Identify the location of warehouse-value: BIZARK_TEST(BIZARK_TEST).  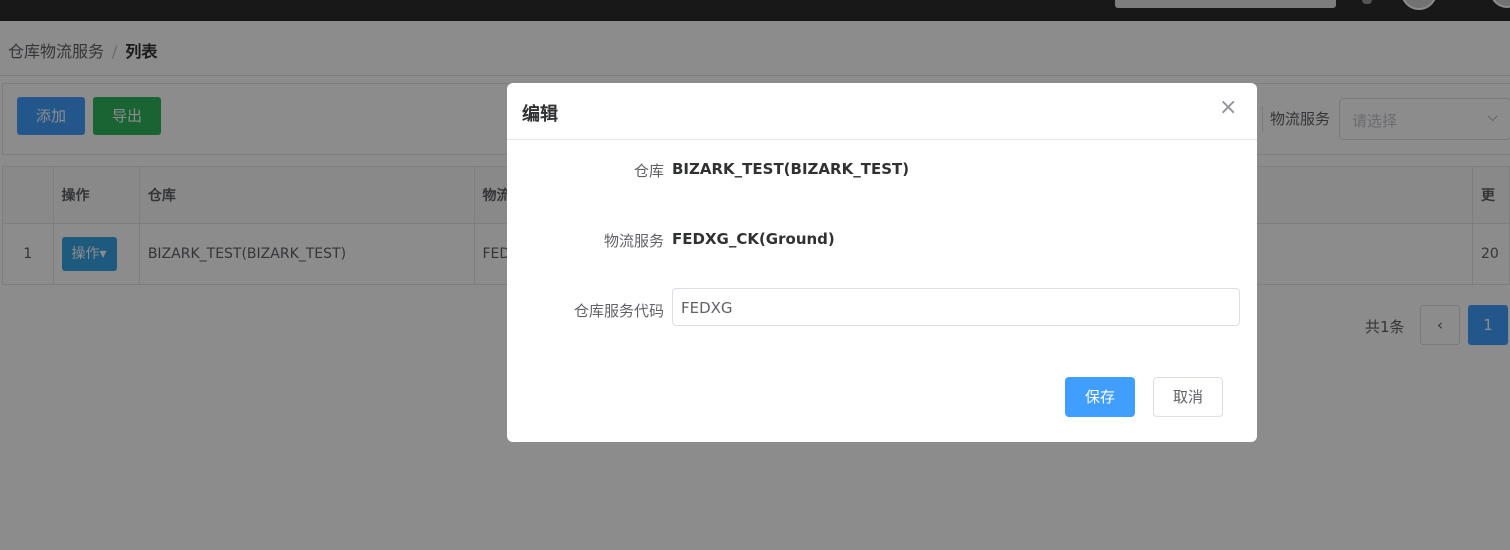
(791, 169).